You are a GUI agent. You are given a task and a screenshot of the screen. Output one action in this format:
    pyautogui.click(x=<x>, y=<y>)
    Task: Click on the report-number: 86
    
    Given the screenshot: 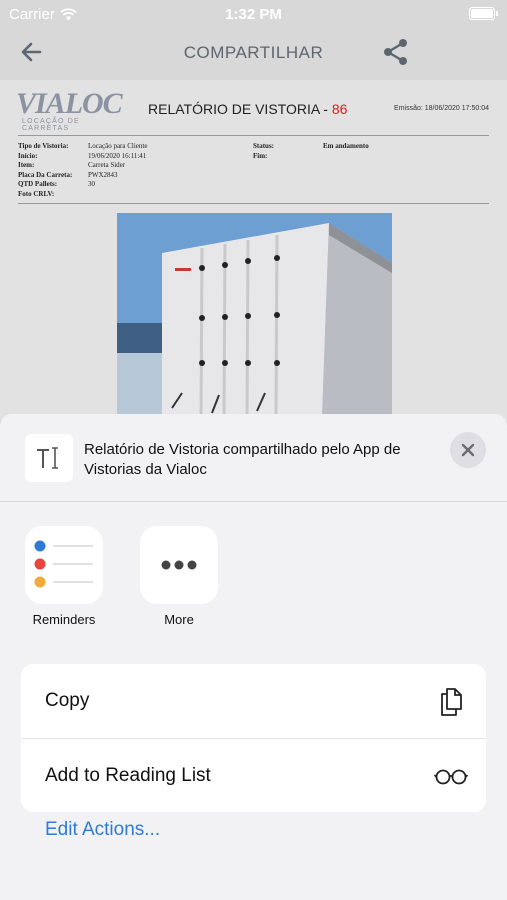 What is the action you would take?
    pyautogui.click(x=339, y=109)
    